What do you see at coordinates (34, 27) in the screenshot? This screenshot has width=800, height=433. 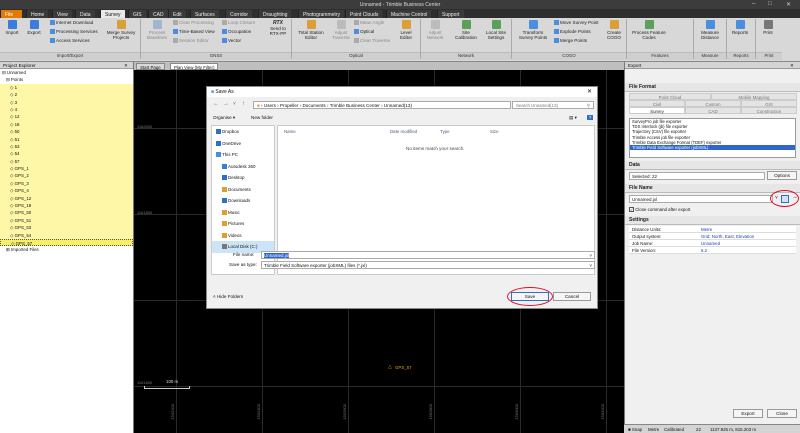 I see `export-button: Export` at bounding box center [34, 27].